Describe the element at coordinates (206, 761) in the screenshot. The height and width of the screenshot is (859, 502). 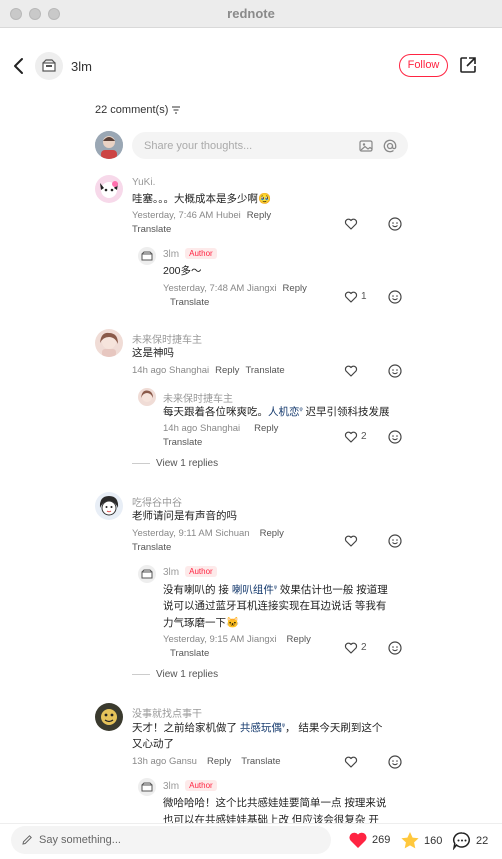
I see `comment-meta: 13h ago Gansu Reply Translate` at that location.